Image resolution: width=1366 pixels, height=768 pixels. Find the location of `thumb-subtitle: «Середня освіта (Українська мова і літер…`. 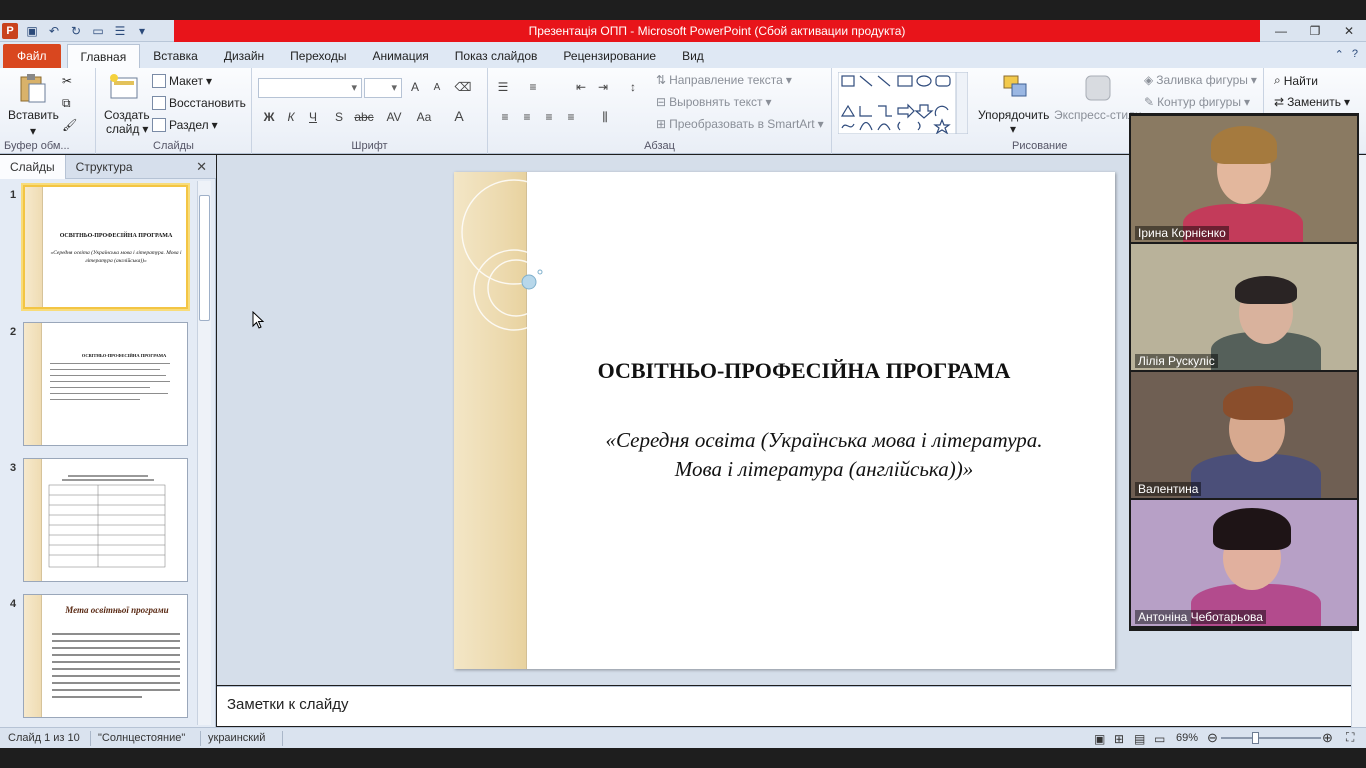

thumb-subtitle: «Середня освіта (Українська мова і літер… is located at coordinates (116, 257).